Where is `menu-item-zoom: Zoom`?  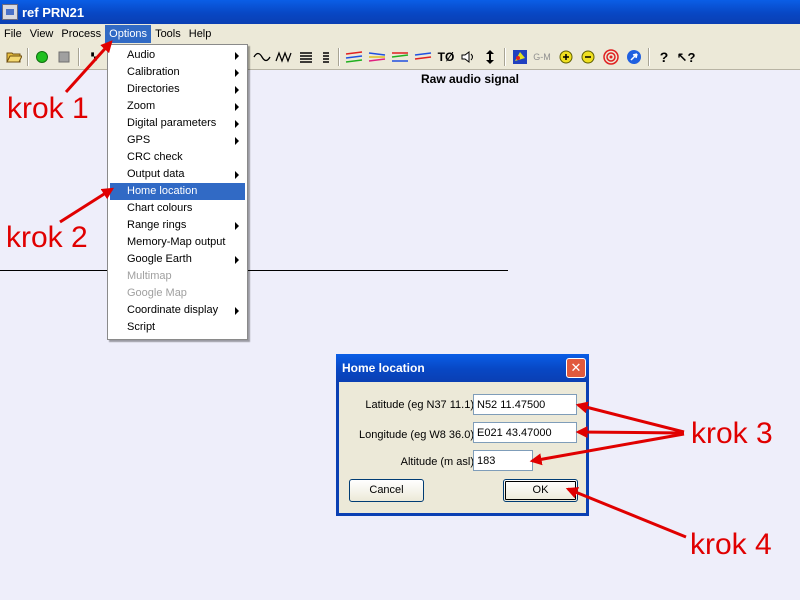
menu-item-zoom: Zoom is located at coordinates (177, 106).